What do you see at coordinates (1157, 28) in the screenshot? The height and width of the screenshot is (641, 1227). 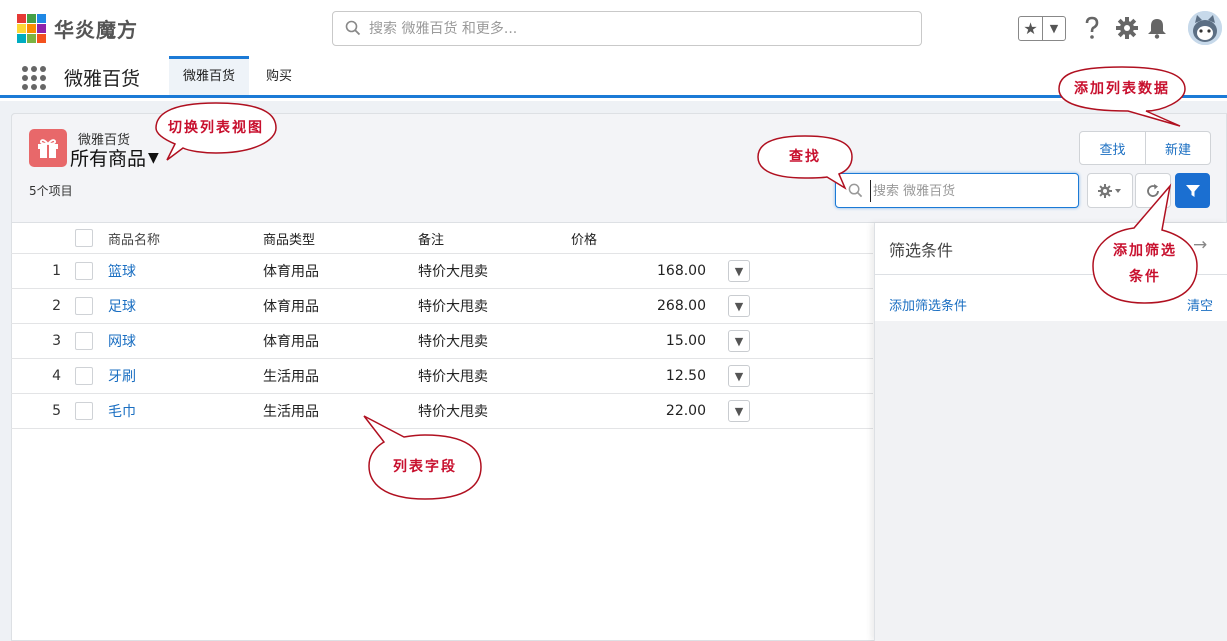 I see `bell-icon` at bounding box center [1157, 28].